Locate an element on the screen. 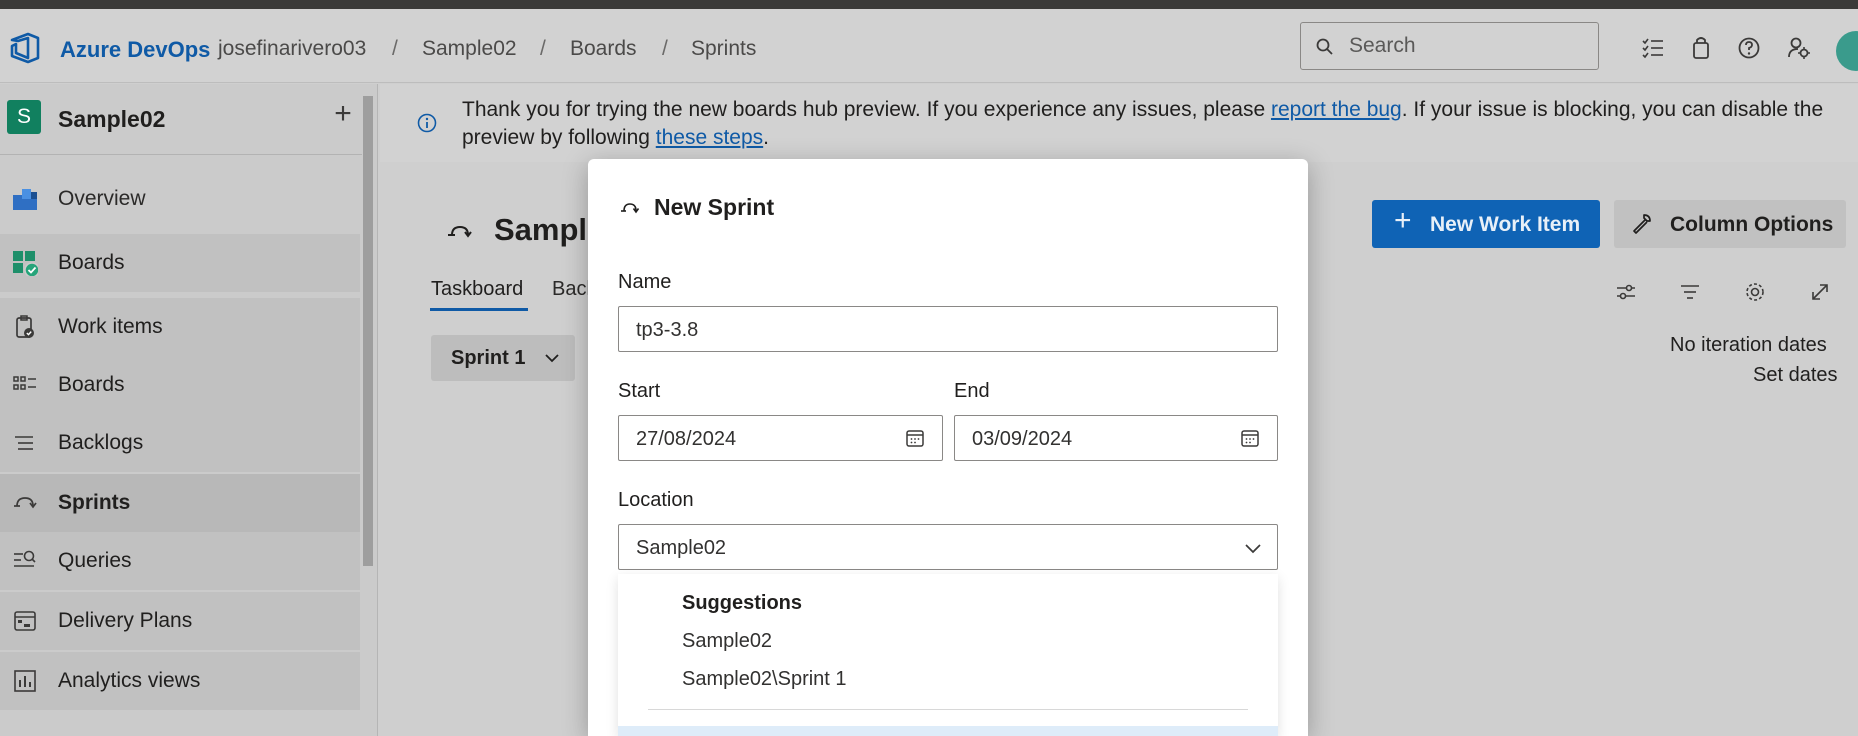 This screenshot has width=1858, height=736. sidebar-item-backlogs: Backlogs is located at coordinates (180, 443).